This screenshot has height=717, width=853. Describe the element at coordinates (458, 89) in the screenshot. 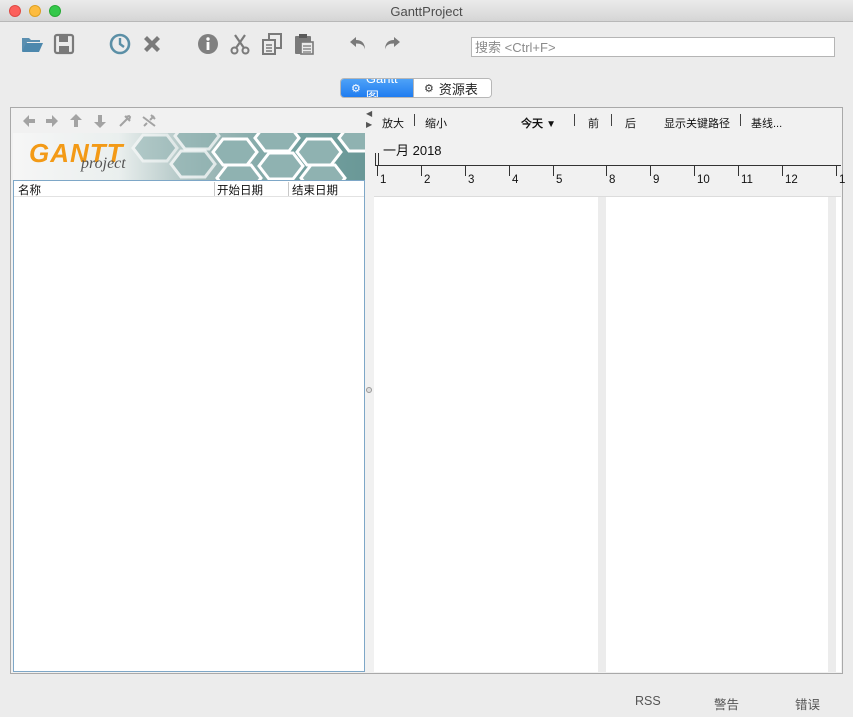

I see `tab-resources-label: 资源表` at that location.